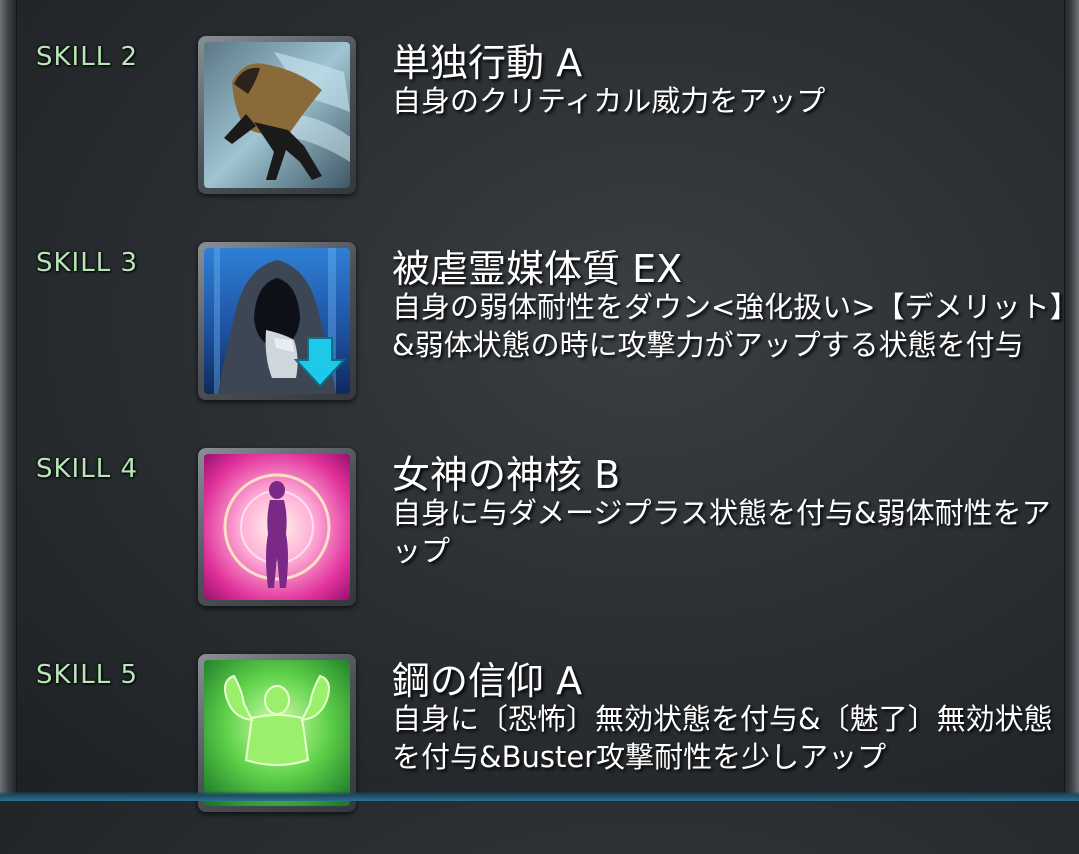 This screenshot has height=854, width=1079. I want to click on skill-name: 女神の神核 B, so click(506, 475).